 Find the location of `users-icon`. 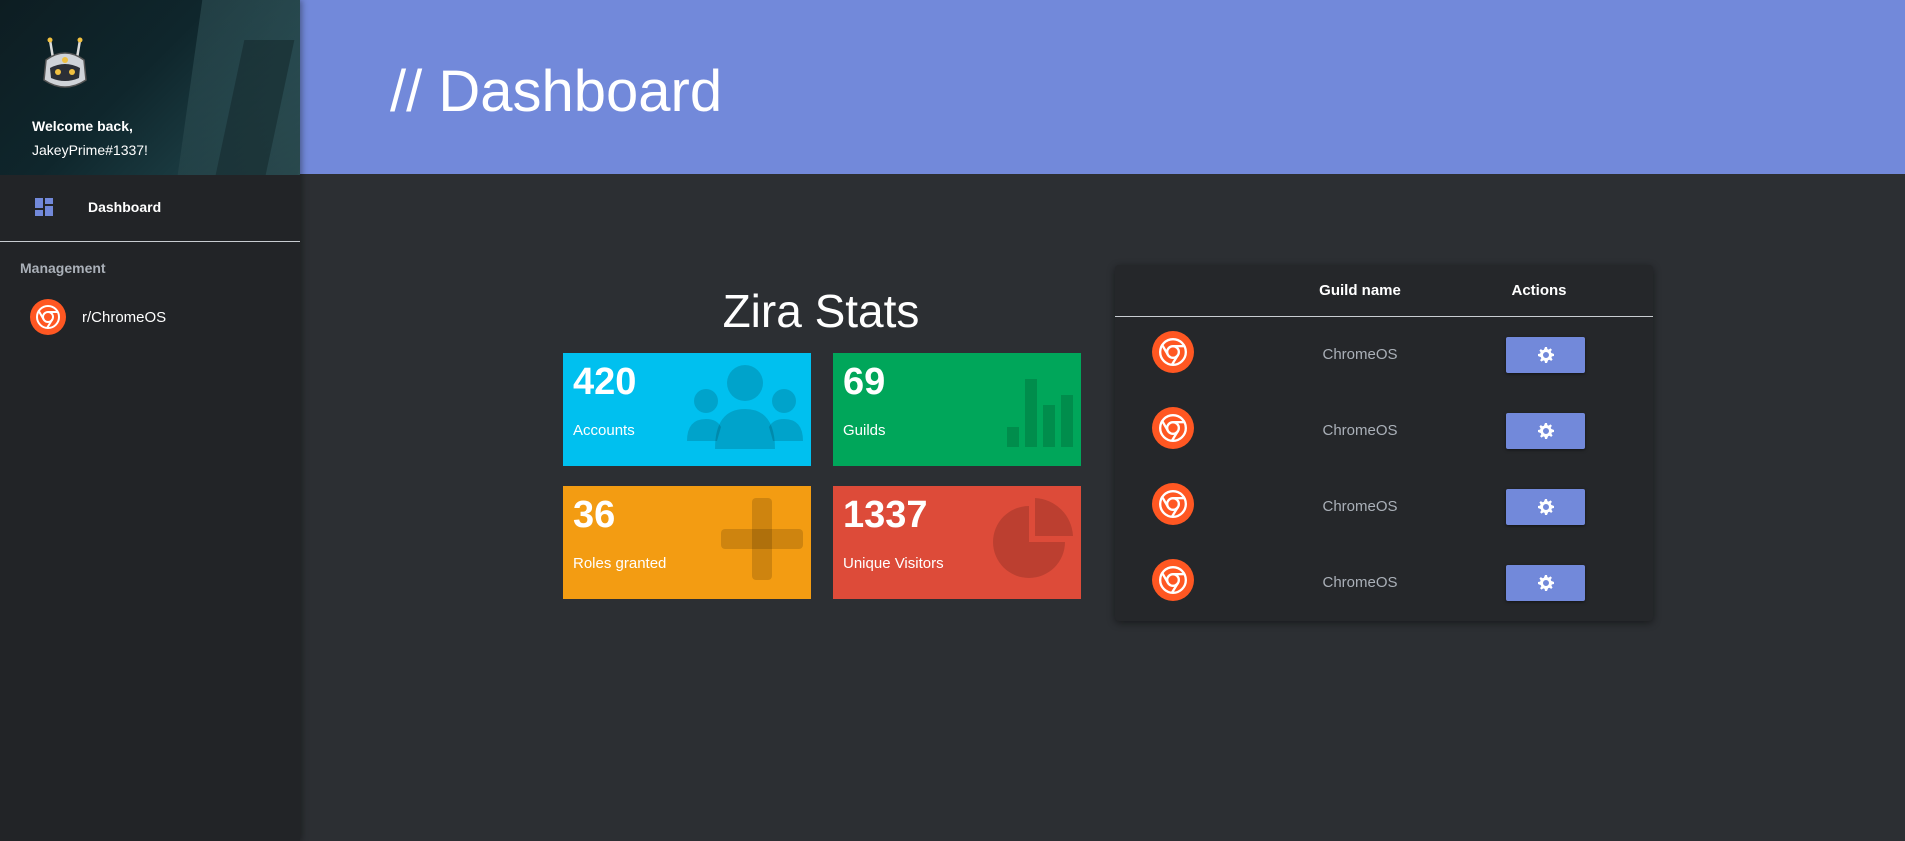

users-icon is located at coordinates (745, 407).